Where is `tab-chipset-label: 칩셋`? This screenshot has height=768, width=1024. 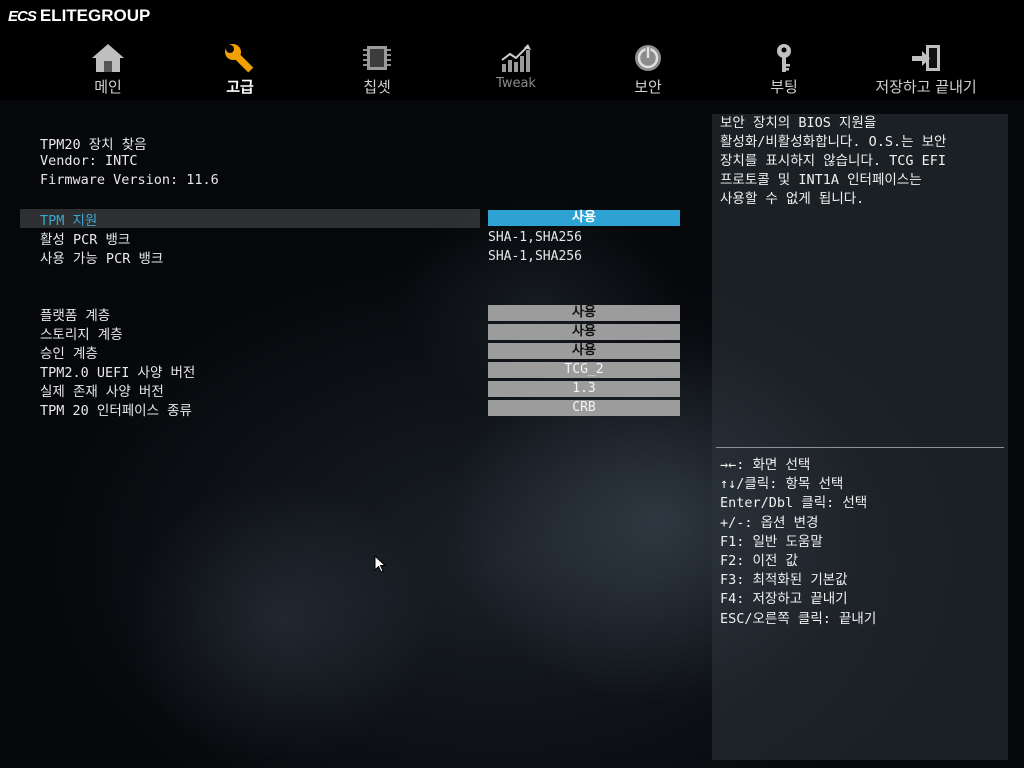
tab-chipset-label: 칩셋 is located at coordinates (377, 87).